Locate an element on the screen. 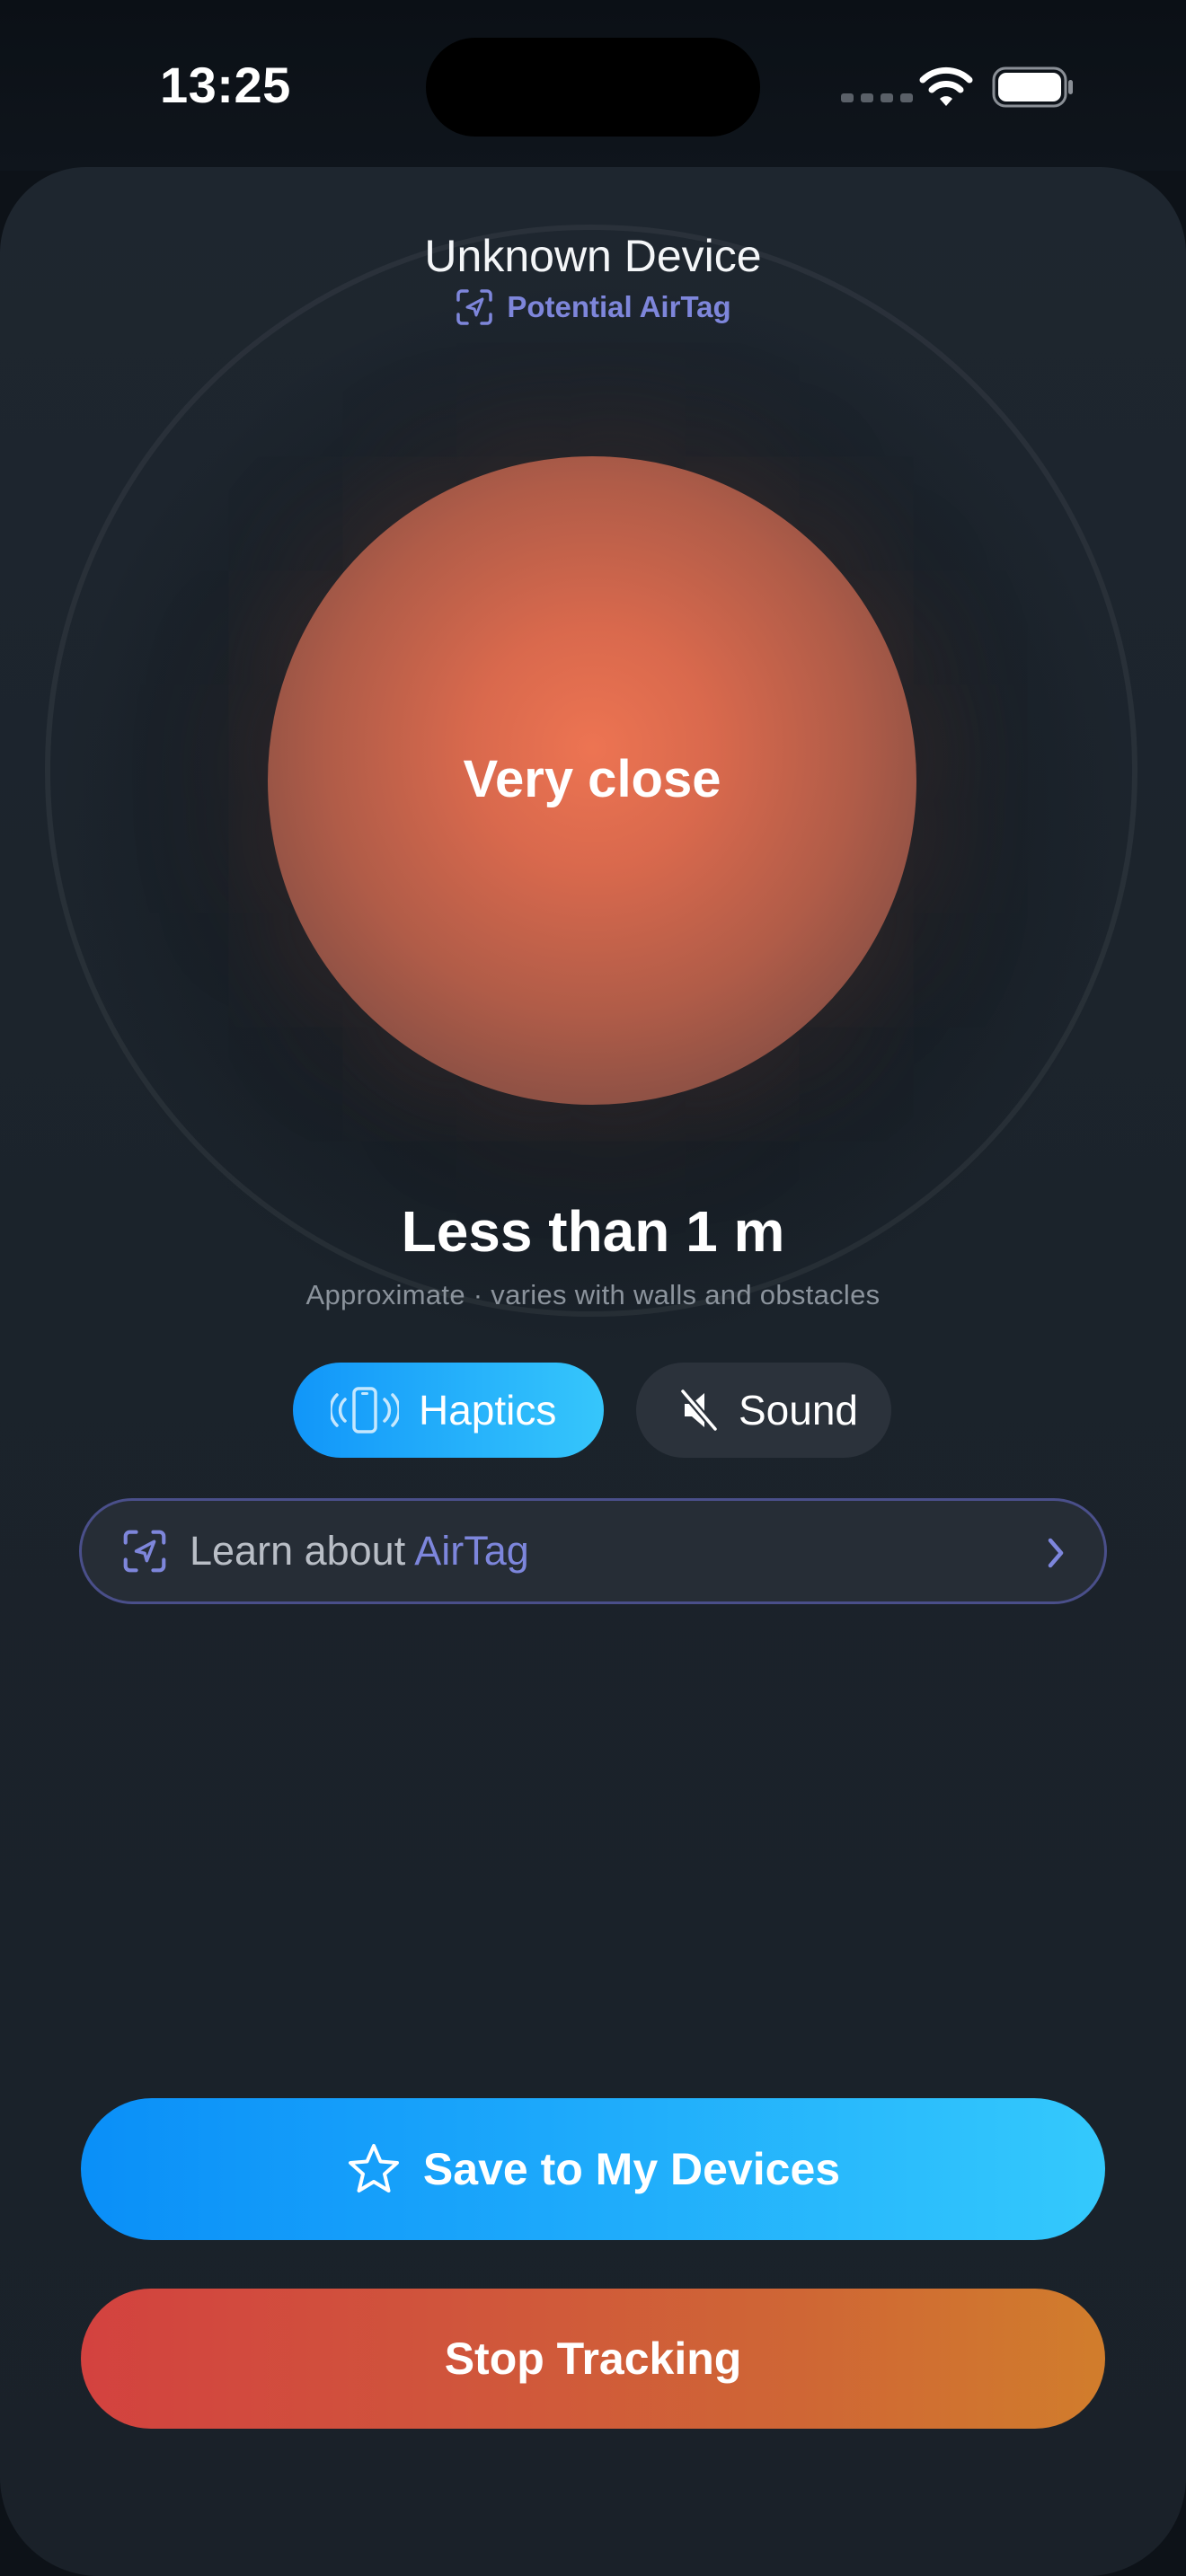  stop-tracking-button: Stop Tracking is located at coordinates (593, 2359).